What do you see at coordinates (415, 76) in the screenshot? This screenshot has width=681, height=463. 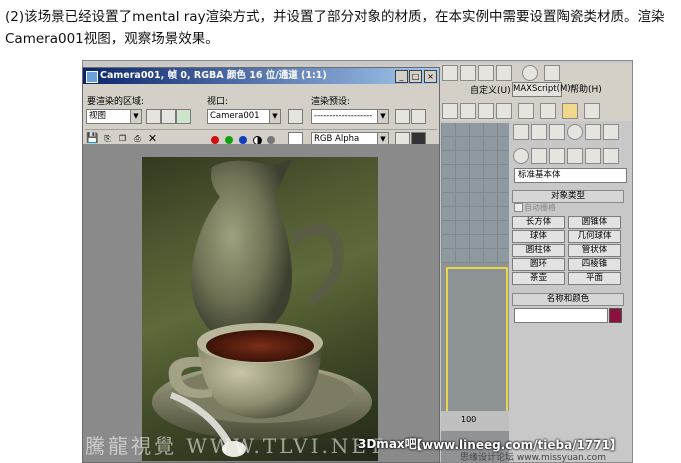 I see `maximize-button: □` at bounding box center [415, 76].